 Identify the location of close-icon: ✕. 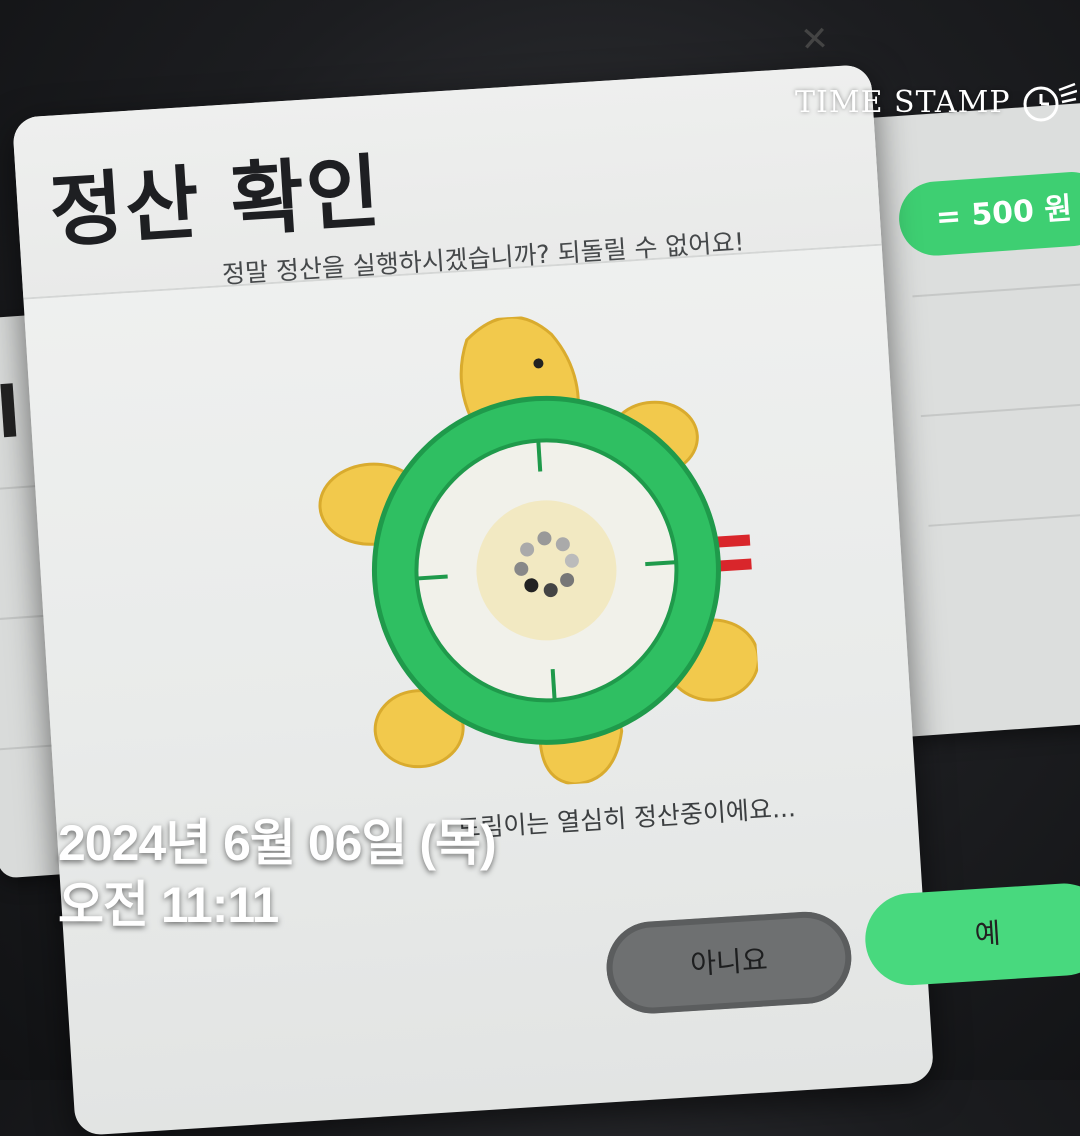
(814, 39).